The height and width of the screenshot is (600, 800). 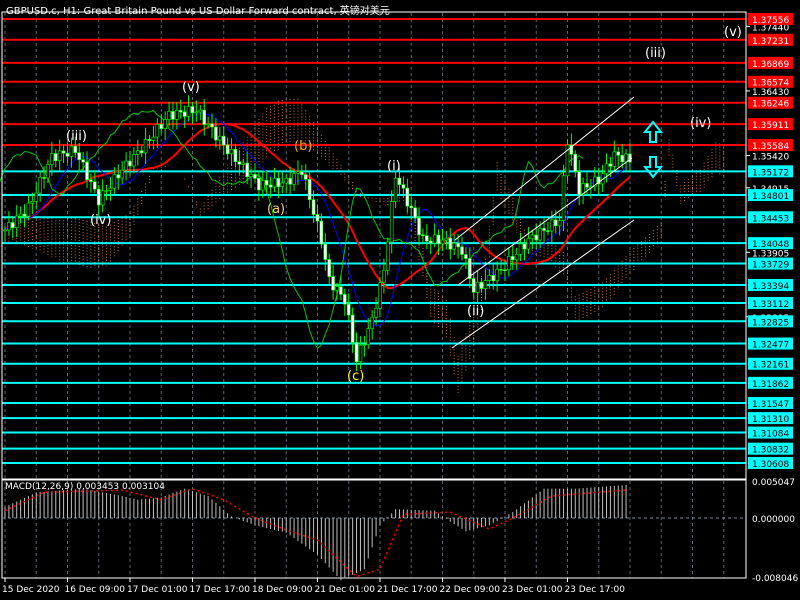 I want to click on price-level-label: 1.31862, so click(x=770, y=385).